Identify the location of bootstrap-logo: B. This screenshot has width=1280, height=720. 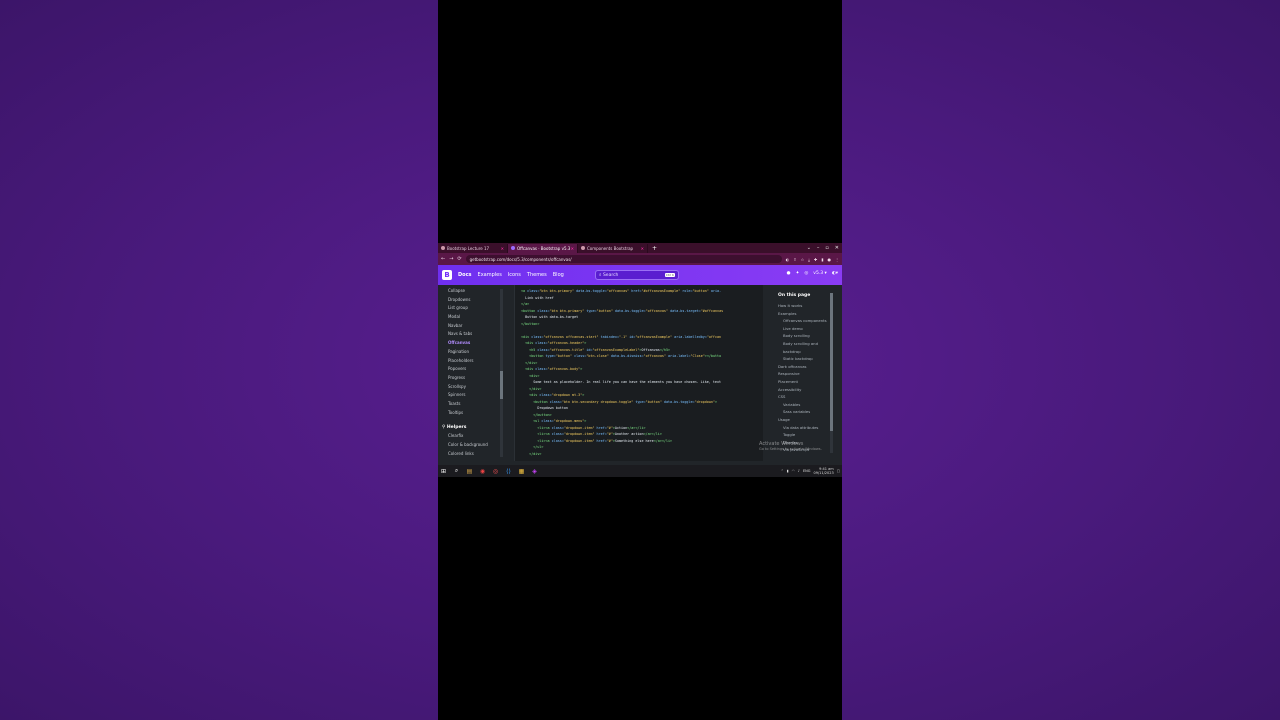
(447, 275).